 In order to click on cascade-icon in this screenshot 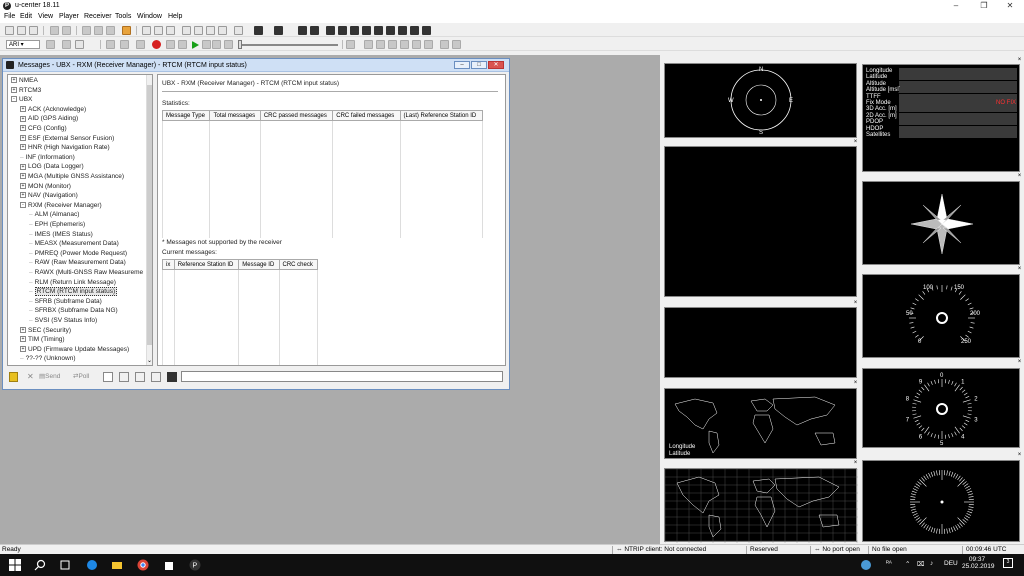, I will do `click(186, 30)`.